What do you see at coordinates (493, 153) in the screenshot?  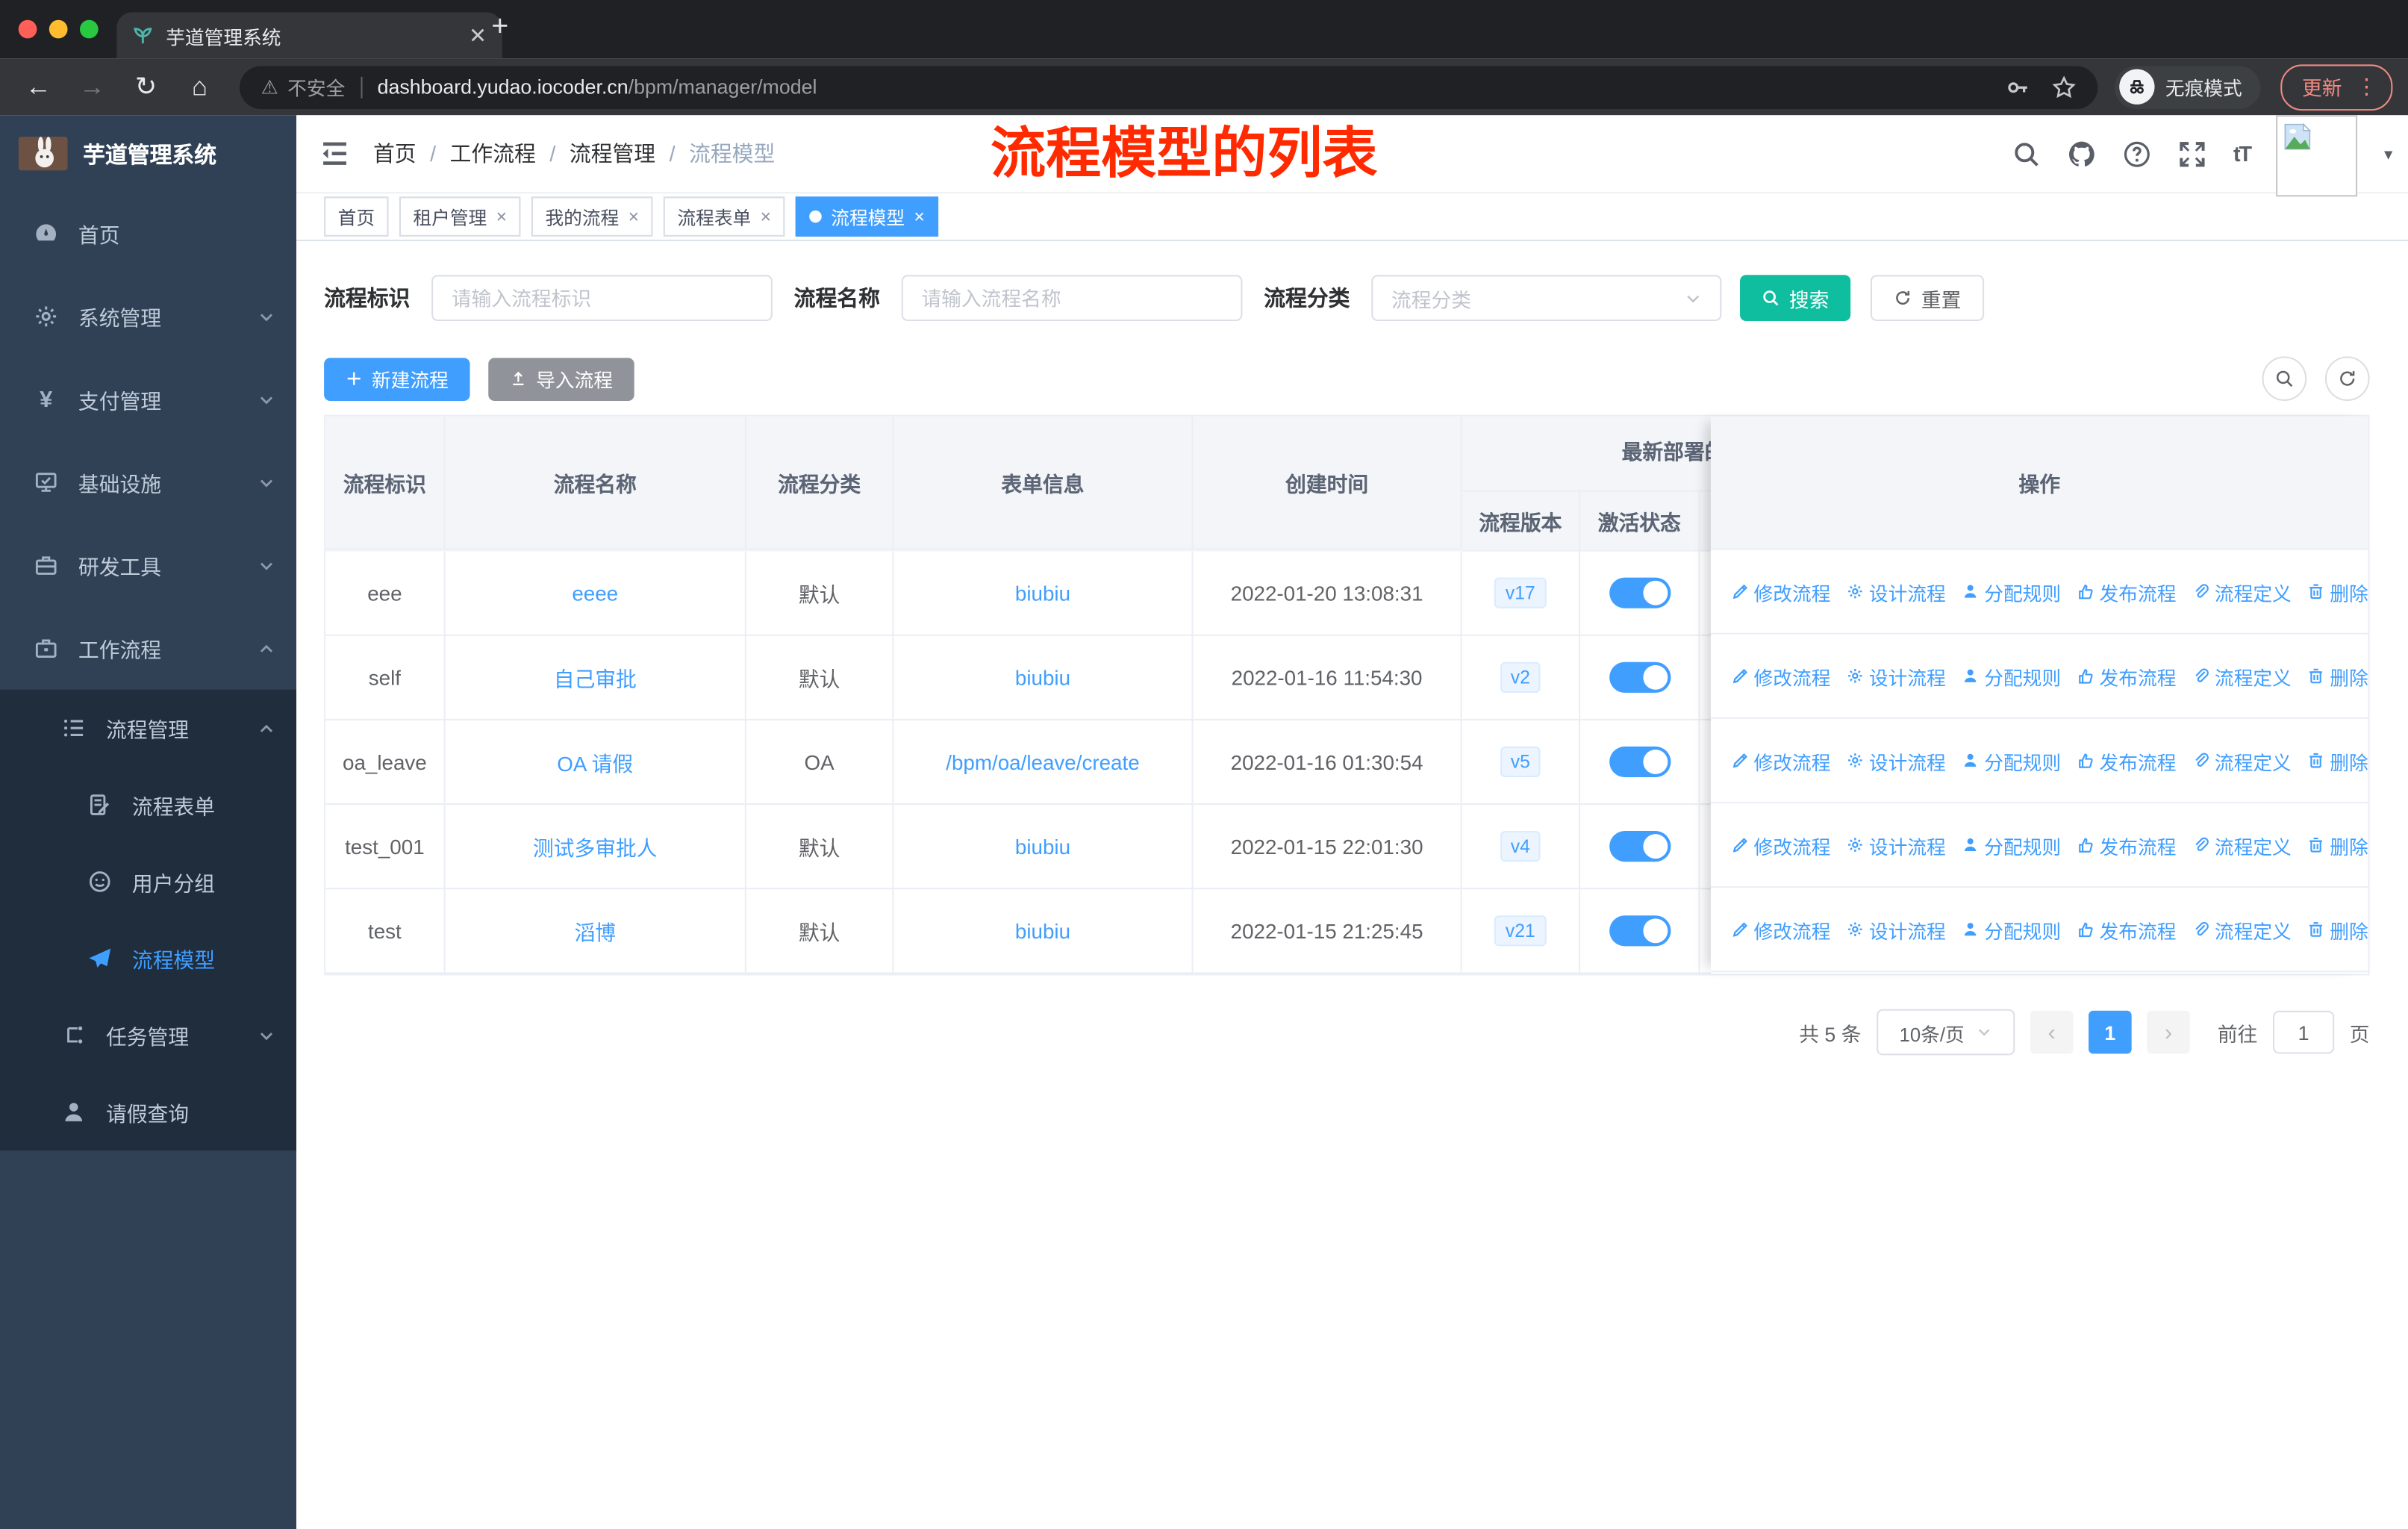 I see `breadcrumb-workflow: 工作流程` at bounding box center [493, 153].